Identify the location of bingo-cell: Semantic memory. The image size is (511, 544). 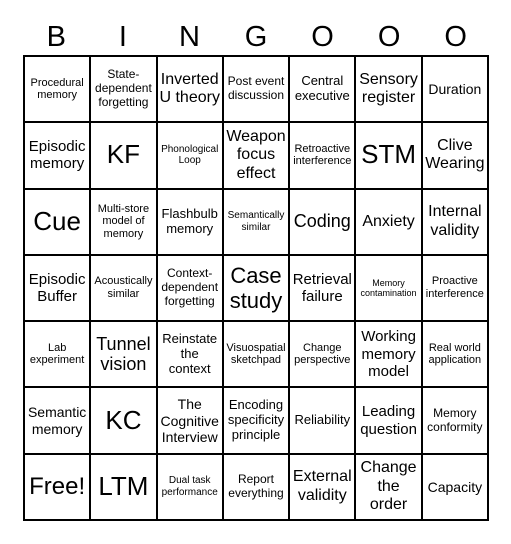
(57, 420).